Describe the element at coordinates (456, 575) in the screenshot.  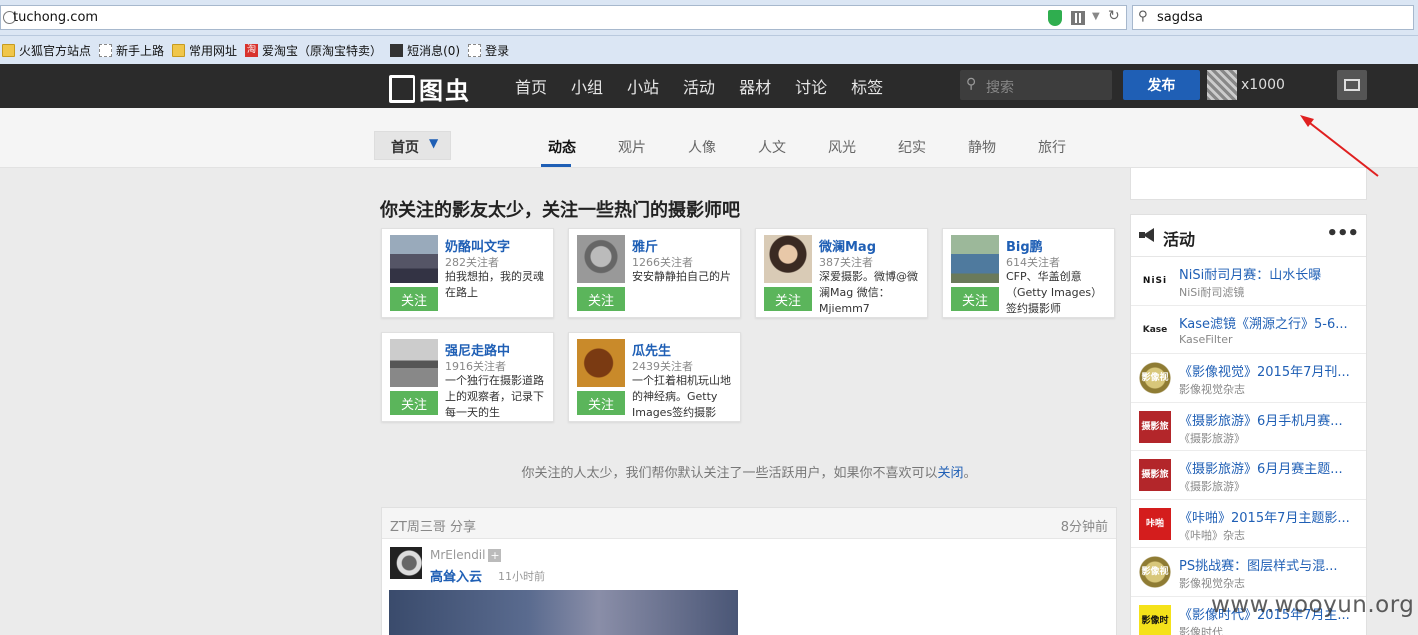
I see `post-title: 高耸入云` at that location.